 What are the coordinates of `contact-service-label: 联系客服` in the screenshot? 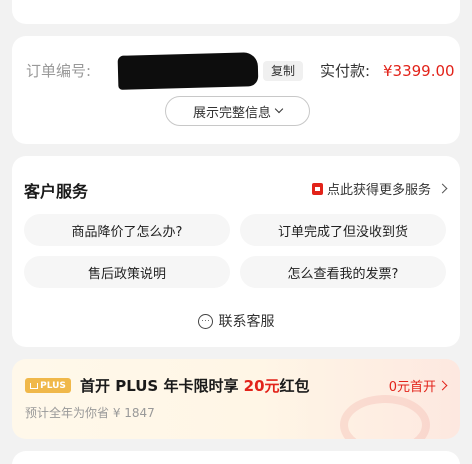 It's located at (246, 322).